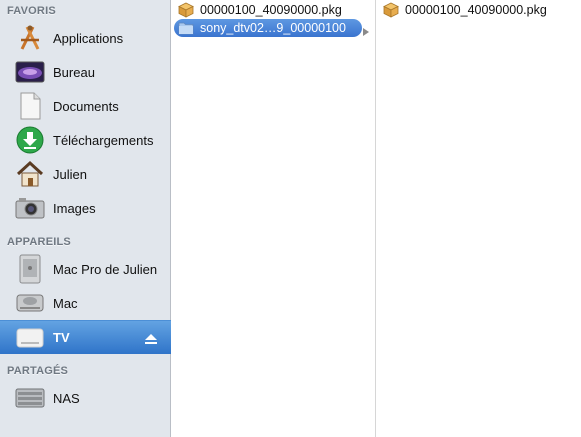 This screenshot has height=437, width=581. What do you see at coordinates (30, 269) in the screenshot?
I see `mac-pro-icon` at bounding box center [30, 269].